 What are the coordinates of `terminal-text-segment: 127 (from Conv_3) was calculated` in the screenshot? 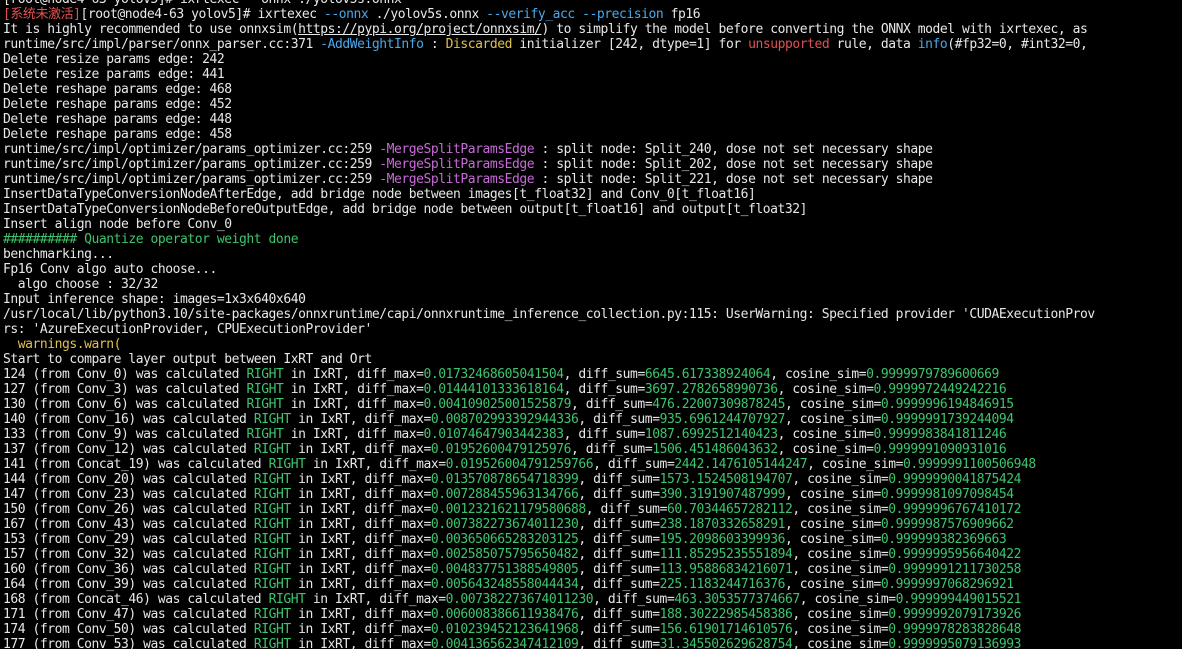 It's located at (125, 389).